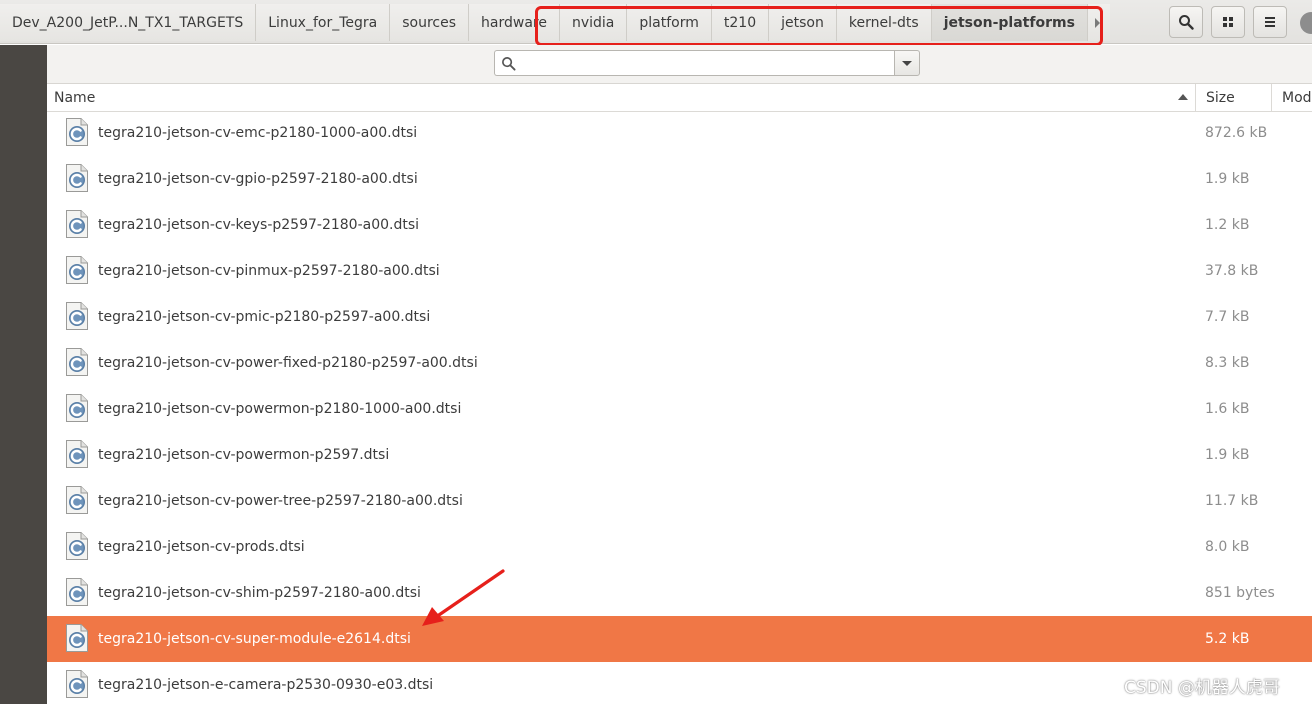 Image resolution: width=1312 pixels, height=704 pixels. I want to click on column-size-header: Size, so click(1234, 98).